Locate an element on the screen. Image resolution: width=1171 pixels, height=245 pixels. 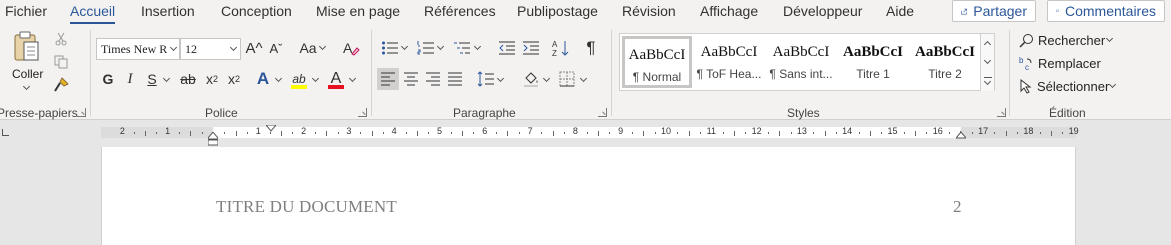
document-header-title: TITRE DU DOCUMENT is located at coordinates (306, 207).